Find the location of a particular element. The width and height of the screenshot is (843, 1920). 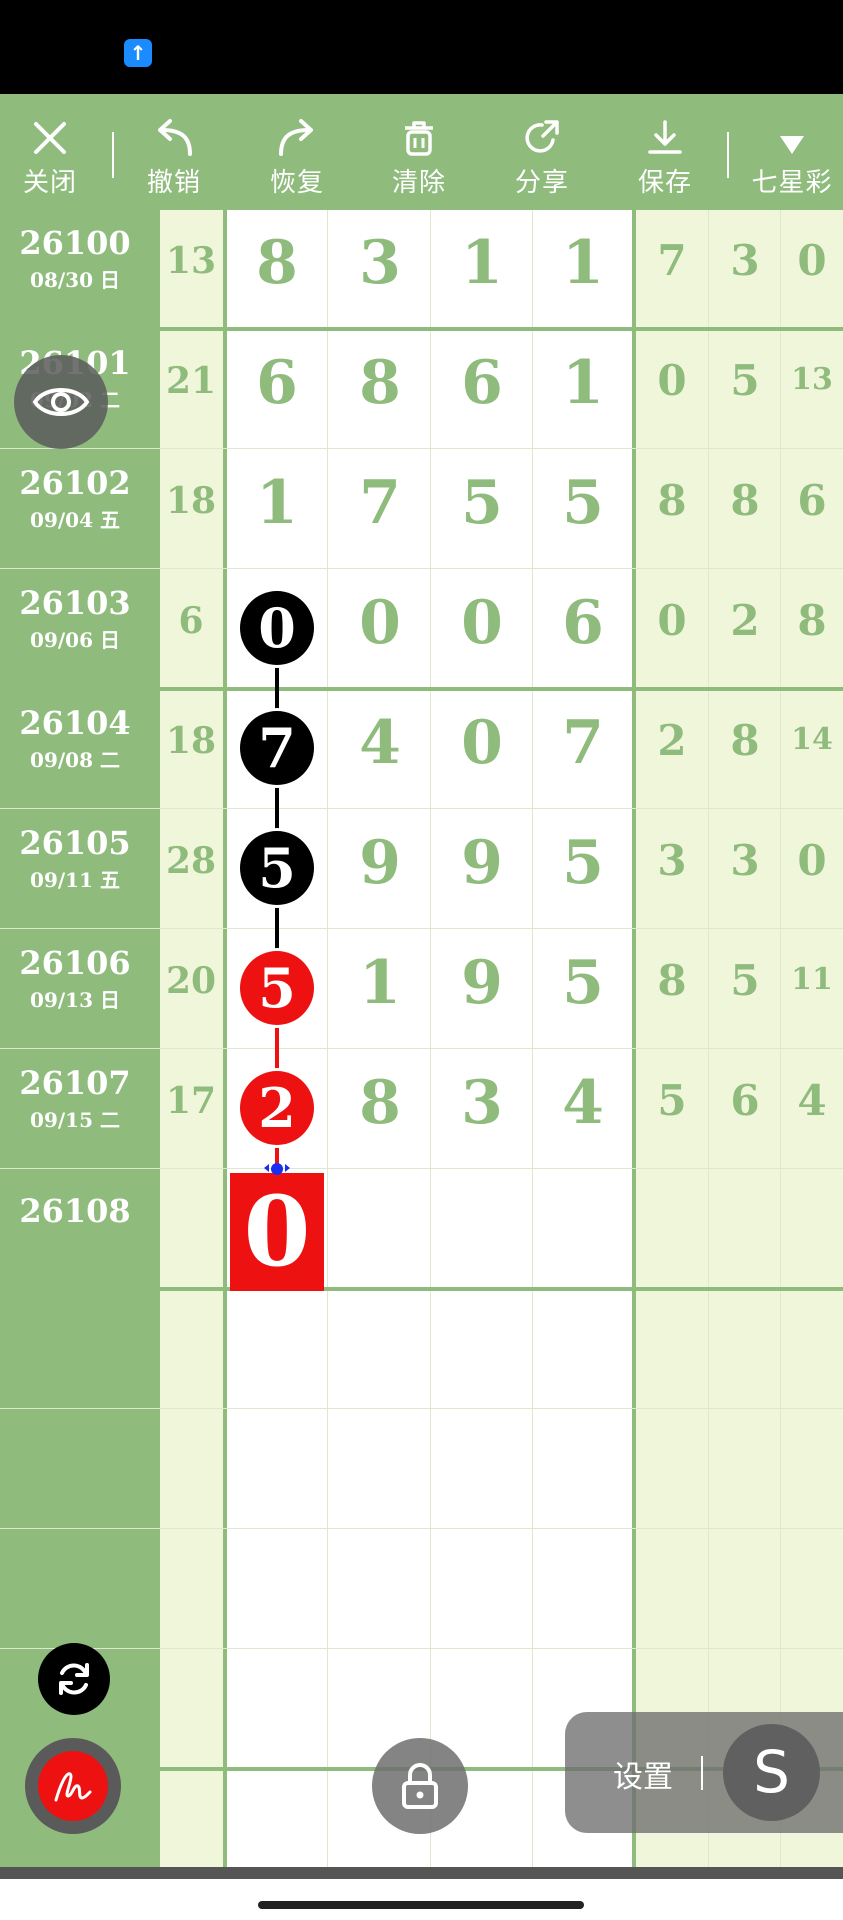

settings-divider is located at coordinates (702, 1773).